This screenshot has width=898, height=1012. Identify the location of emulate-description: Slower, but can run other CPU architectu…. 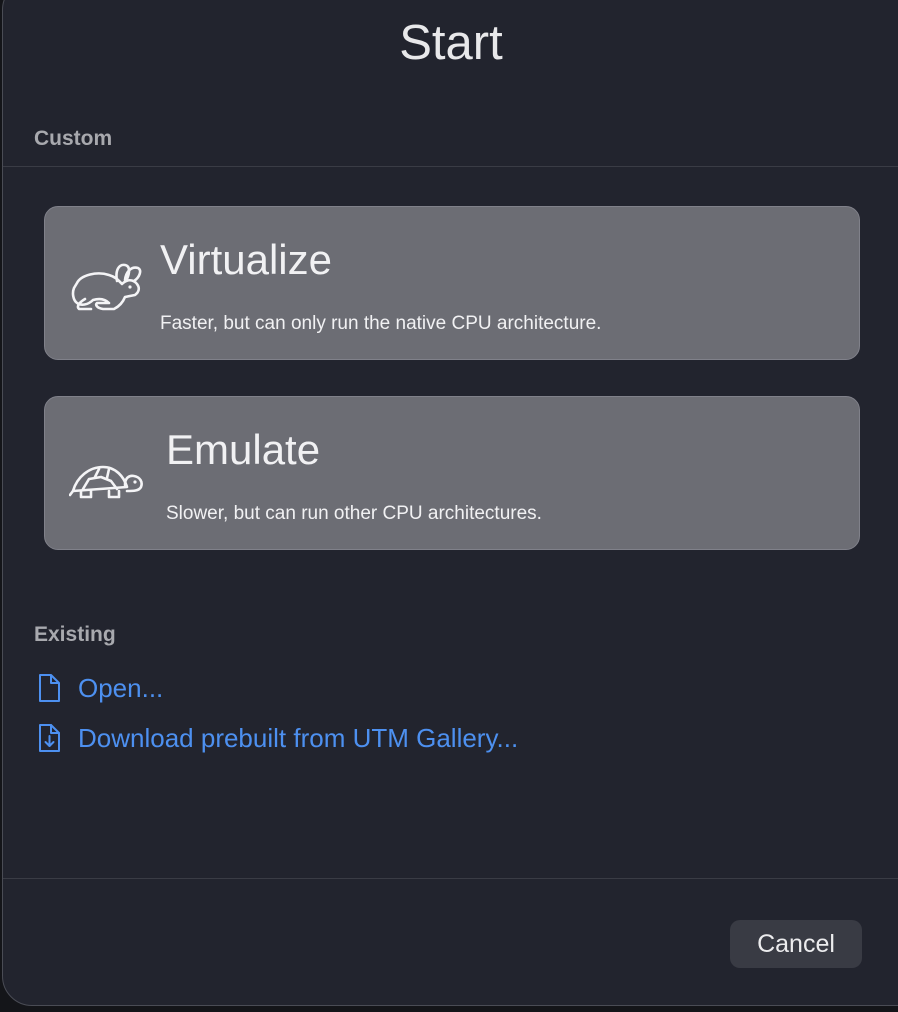
(354, 513).